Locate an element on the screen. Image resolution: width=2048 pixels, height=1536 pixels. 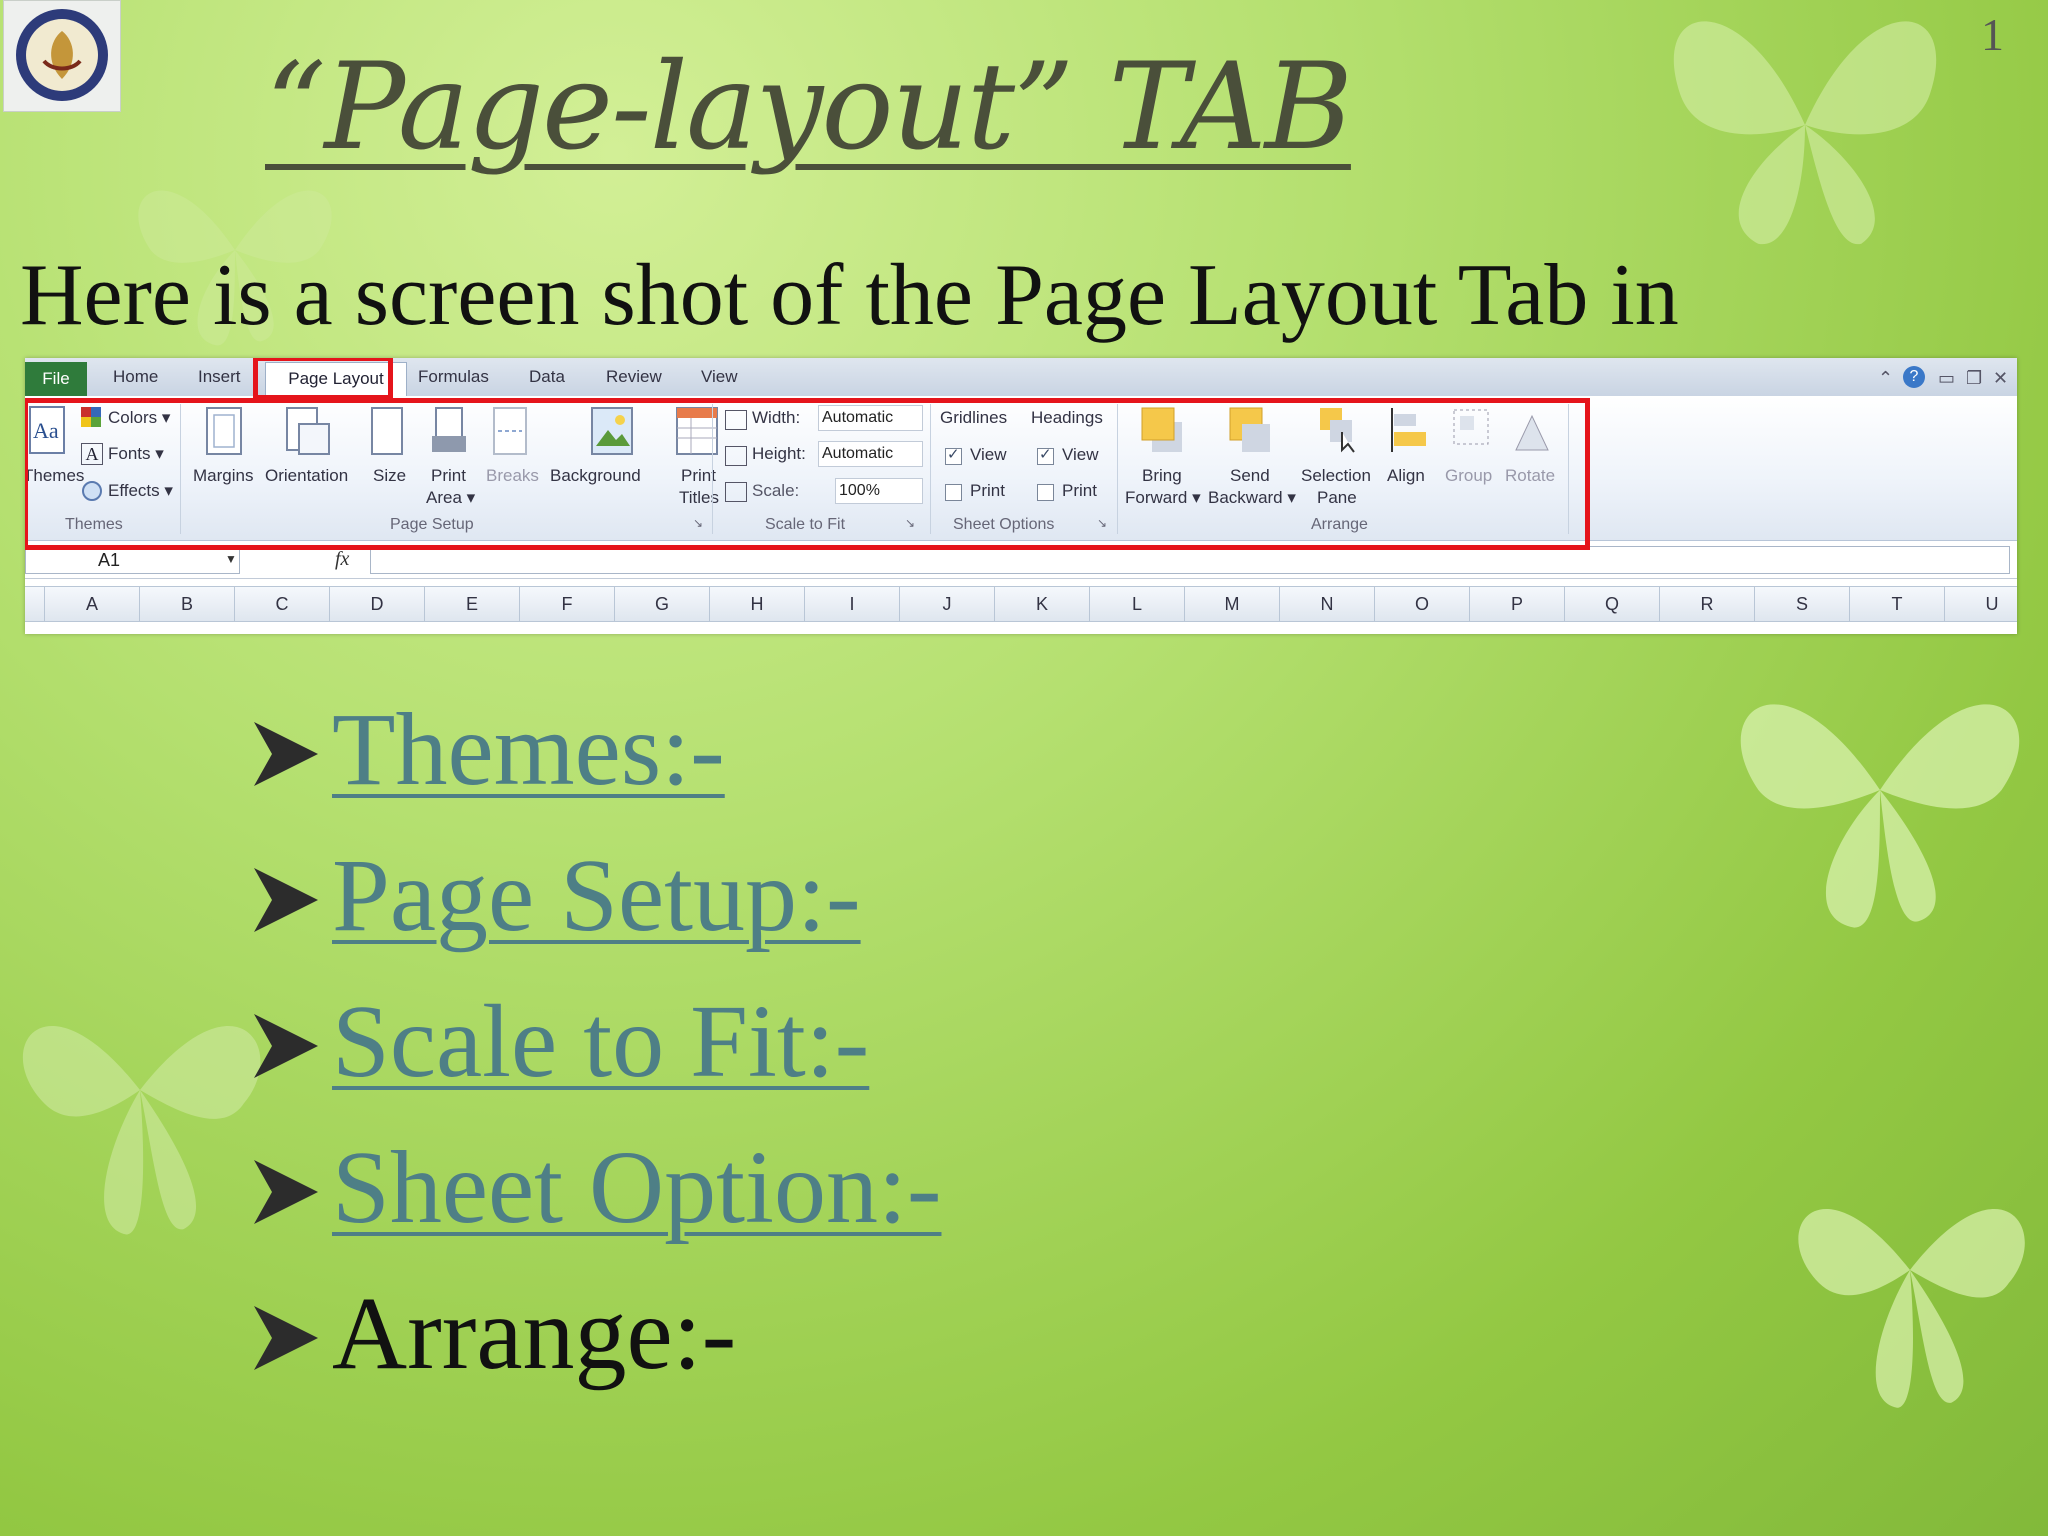
column-header: L is located at coordinates (1137, 604).